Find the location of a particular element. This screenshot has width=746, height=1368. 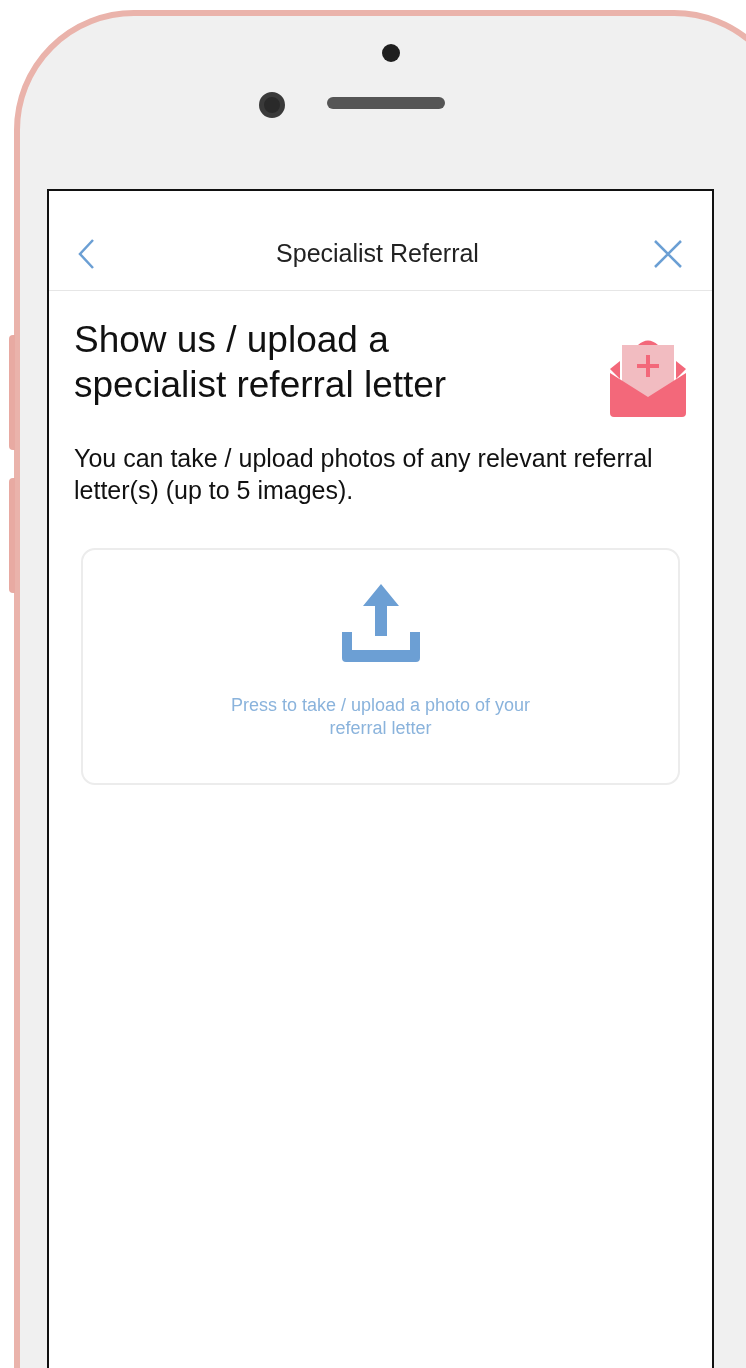

close-button is located at coordinates (668, 253).